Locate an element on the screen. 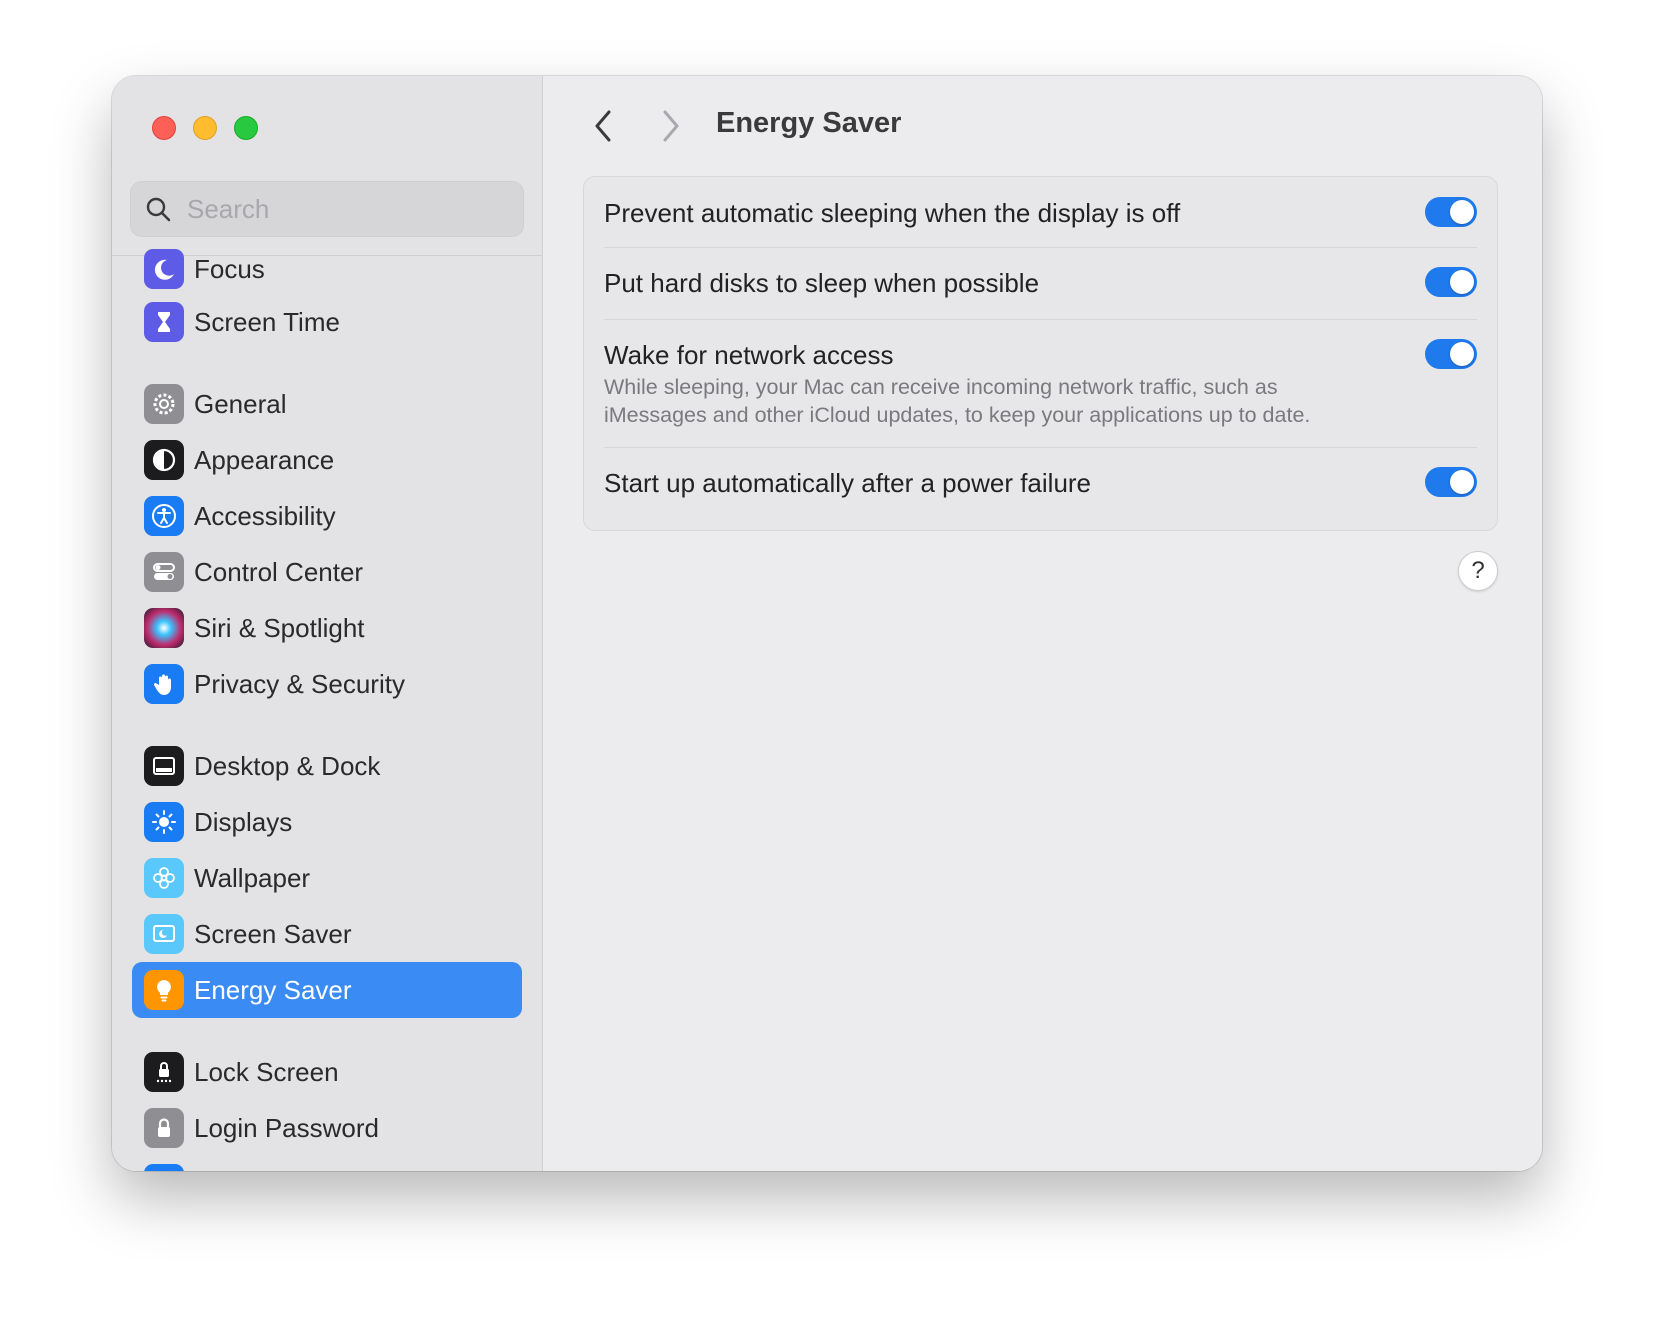  dock-icon is located at coordinates (164, 766).